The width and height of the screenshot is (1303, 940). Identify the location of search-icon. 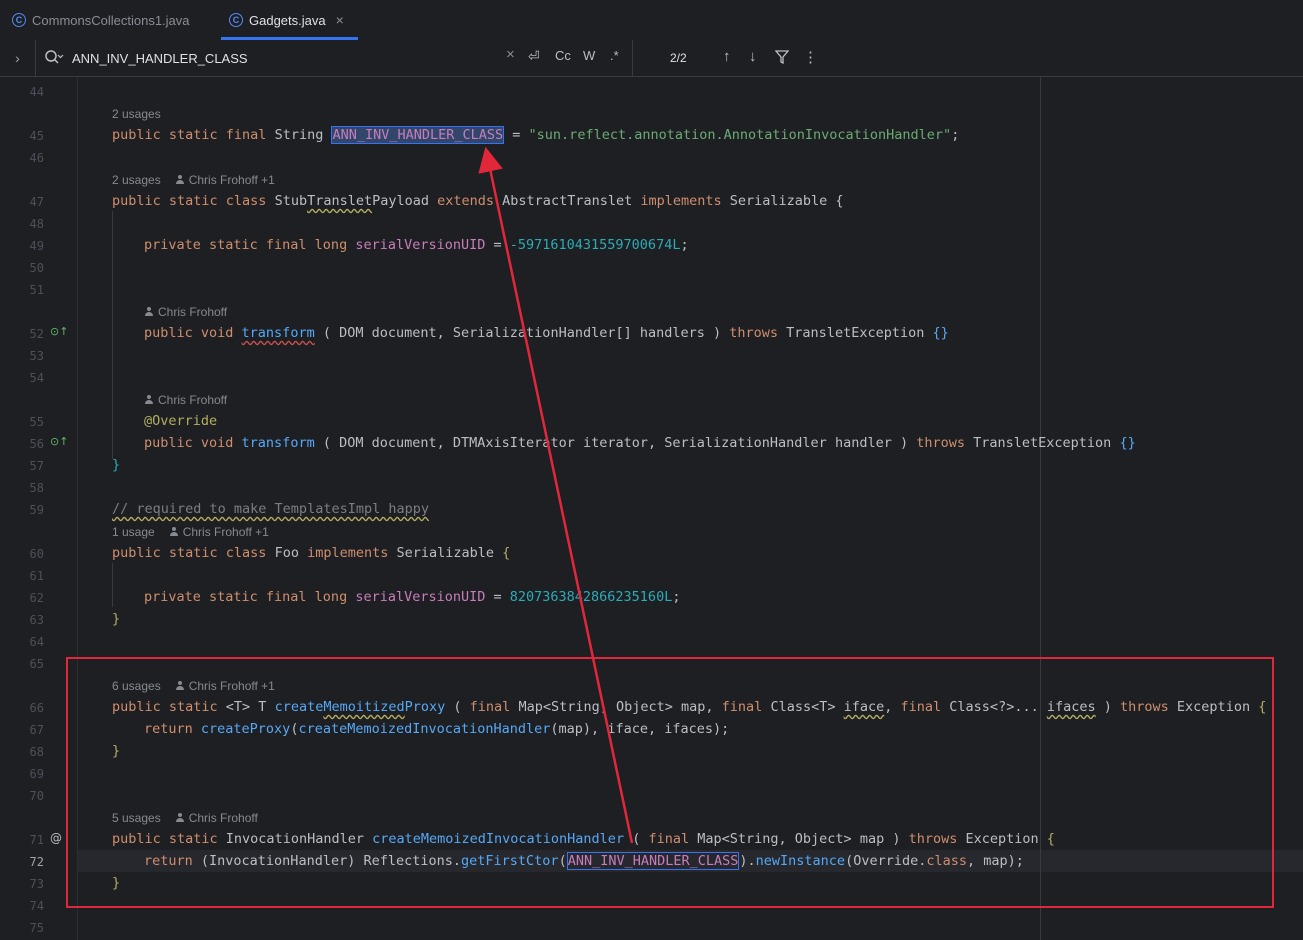
(54, 58).